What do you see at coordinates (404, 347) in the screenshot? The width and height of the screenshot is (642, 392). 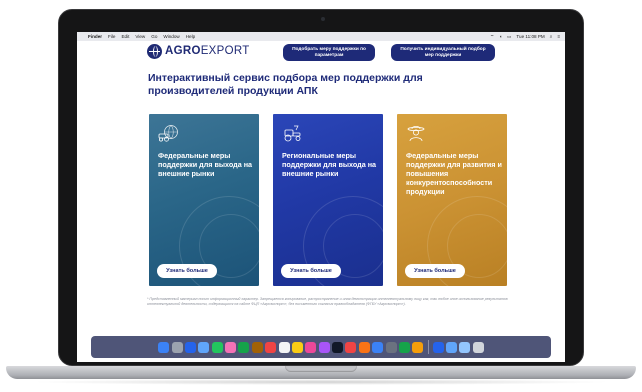 I see `numbers-icon` at bounding box center [404, 347].